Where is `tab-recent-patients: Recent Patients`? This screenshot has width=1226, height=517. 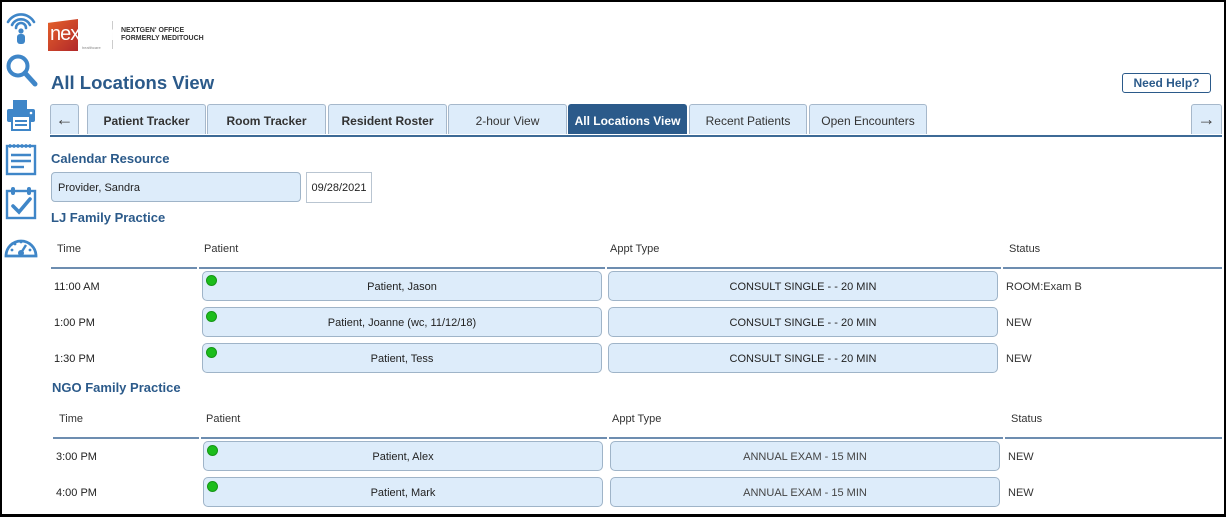 tab-recent-patients: Recent Patients is located at coordinates (748, 119).